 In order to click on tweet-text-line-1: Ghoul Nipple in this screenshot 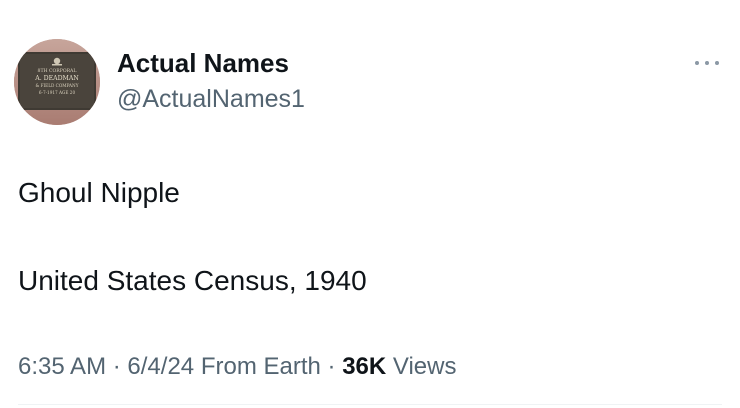, I will do `click(99, 192)`.